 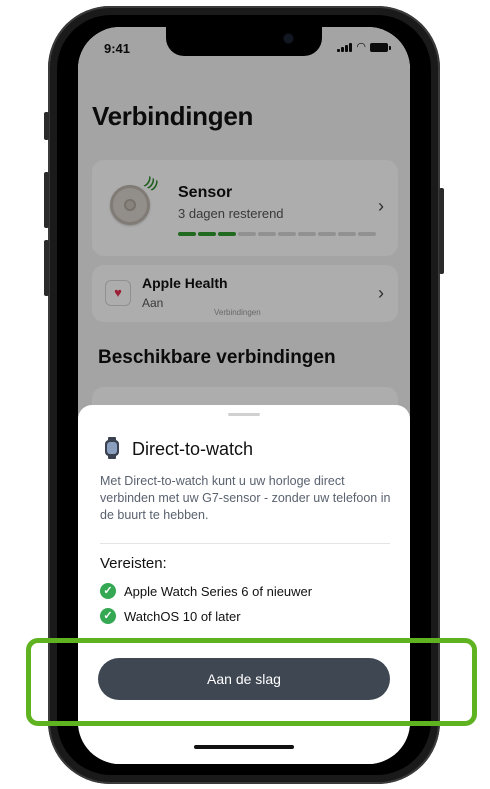 What do you see at coordinates (218, 591) in the screenshot?
I see `requirement-text: Apple Watch Series 6 of nieuwer` at bounding box center [218, 591].